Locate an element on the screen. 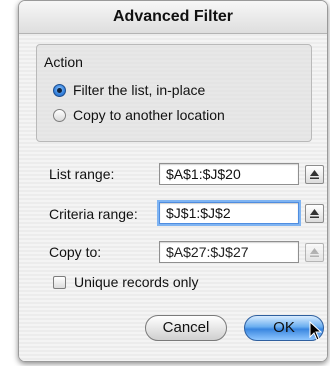 The image size is (330, 366). list-range-collapse-button is located at coordinates (314, 174).